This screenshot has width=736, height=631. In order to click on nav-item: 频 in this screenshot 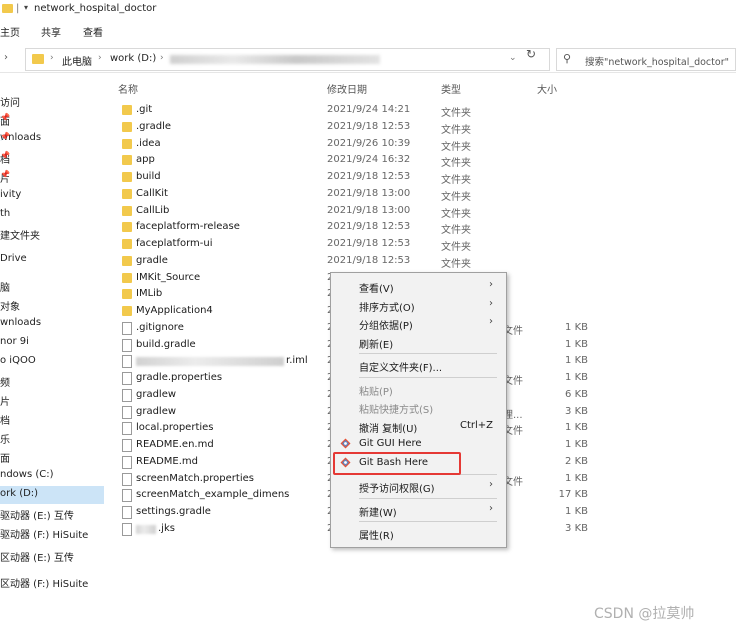, I will do `click(52, 381)`.